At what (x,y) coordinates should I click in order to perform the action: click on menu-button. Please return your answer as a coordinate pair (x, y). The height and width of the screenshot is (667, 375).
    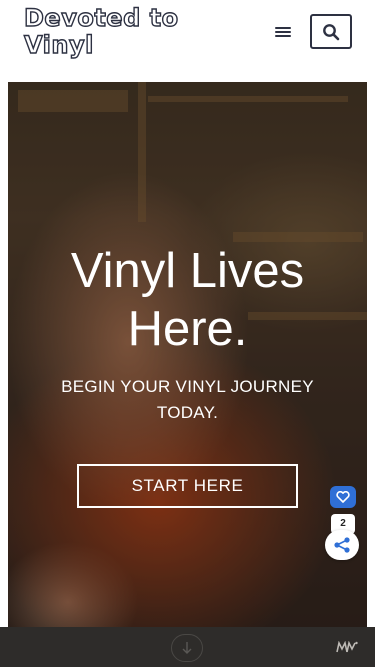
    Looking at the image, I should click on (283, 32).